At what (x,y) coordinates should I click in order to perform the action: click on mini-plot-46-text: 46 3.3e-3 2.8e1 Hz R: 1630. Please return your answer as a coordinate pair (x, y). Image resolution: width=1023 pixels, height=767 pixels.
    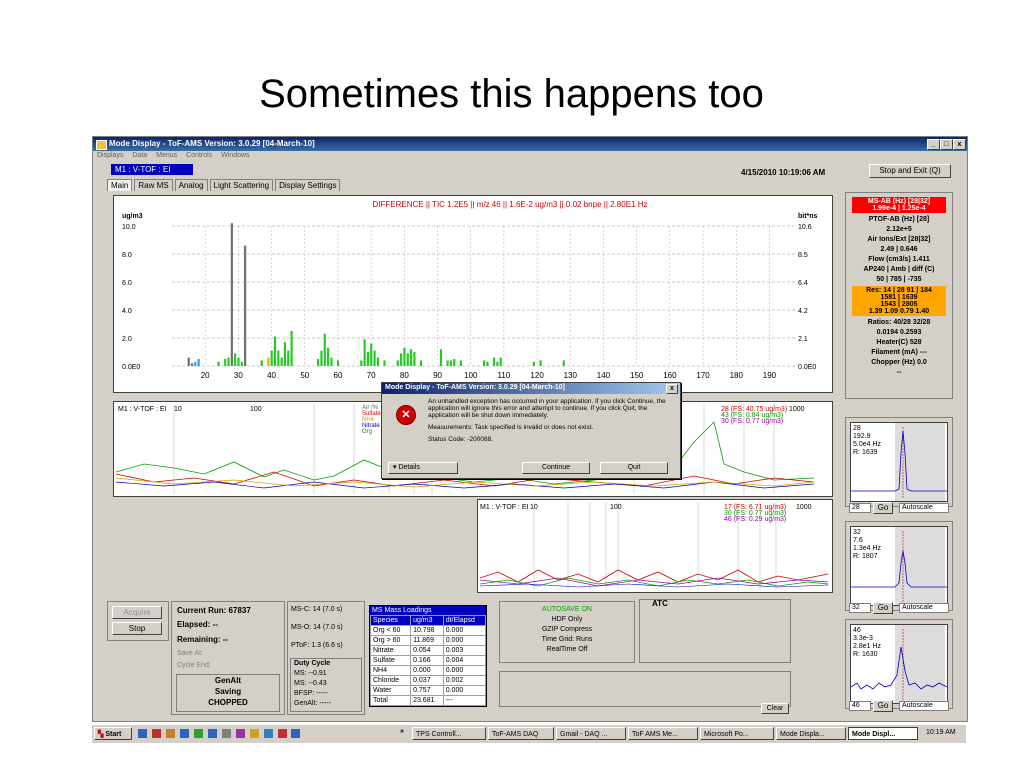
    Looking at the image, I should click on (867, 642).